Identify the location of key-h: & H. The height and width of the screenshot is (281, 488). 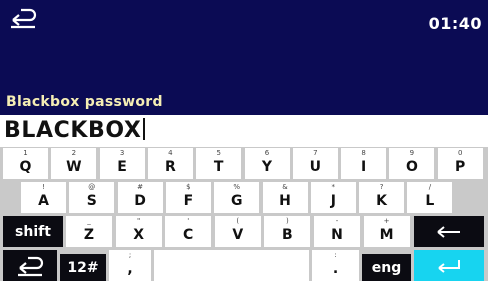
(285, 197).